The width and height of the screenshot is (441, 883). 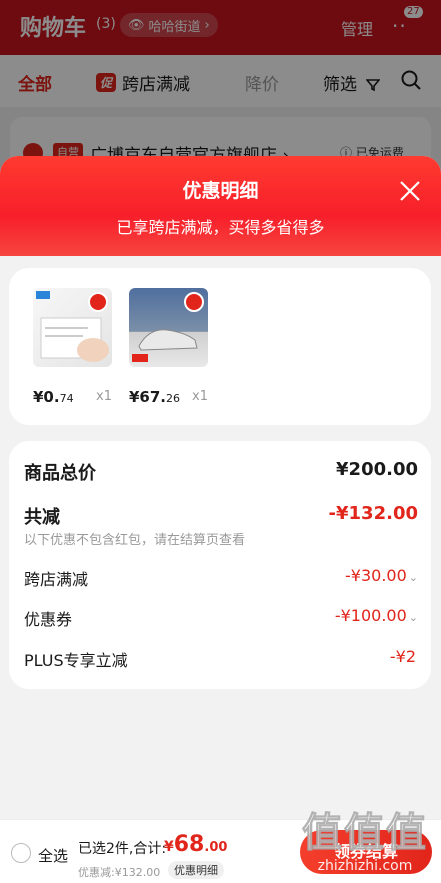 I want to click on discount-row-value: -¥100.00 ⌄, so click(x=376, y=615).